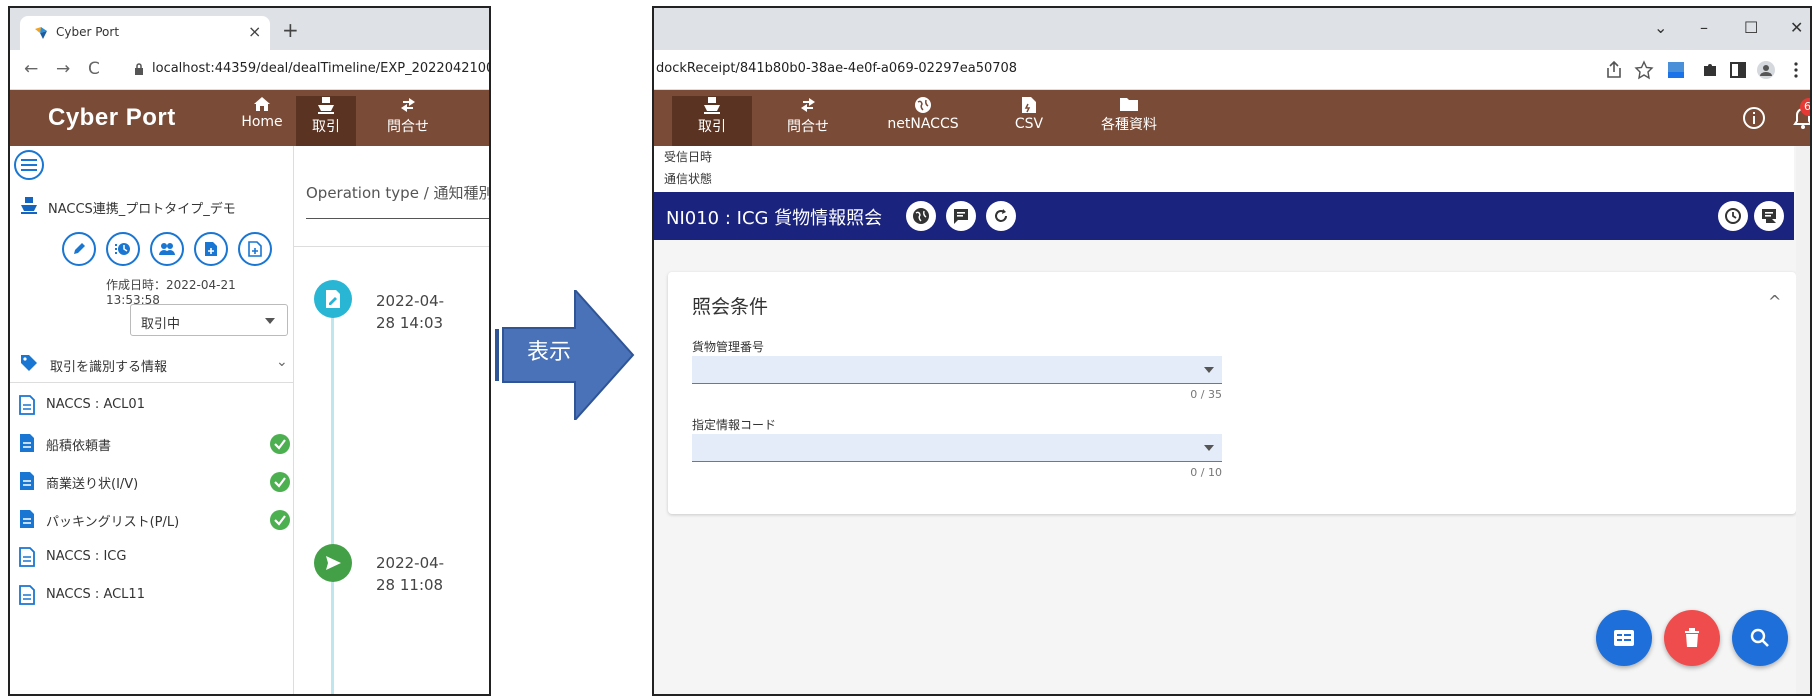 The width and height of the screenshot is (1812, 696). I want to click on field-label: 貨物管理番号, so click(728, 347).